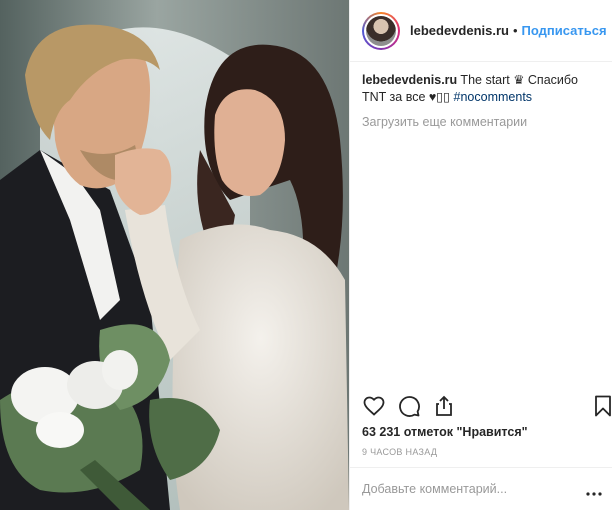 Image resolution: width=612 pixels, height=510 pixels. Describe the element at coordinates (400, 452) in the screenshot. I see `post-timestamp: 9 часов назад` at that location.